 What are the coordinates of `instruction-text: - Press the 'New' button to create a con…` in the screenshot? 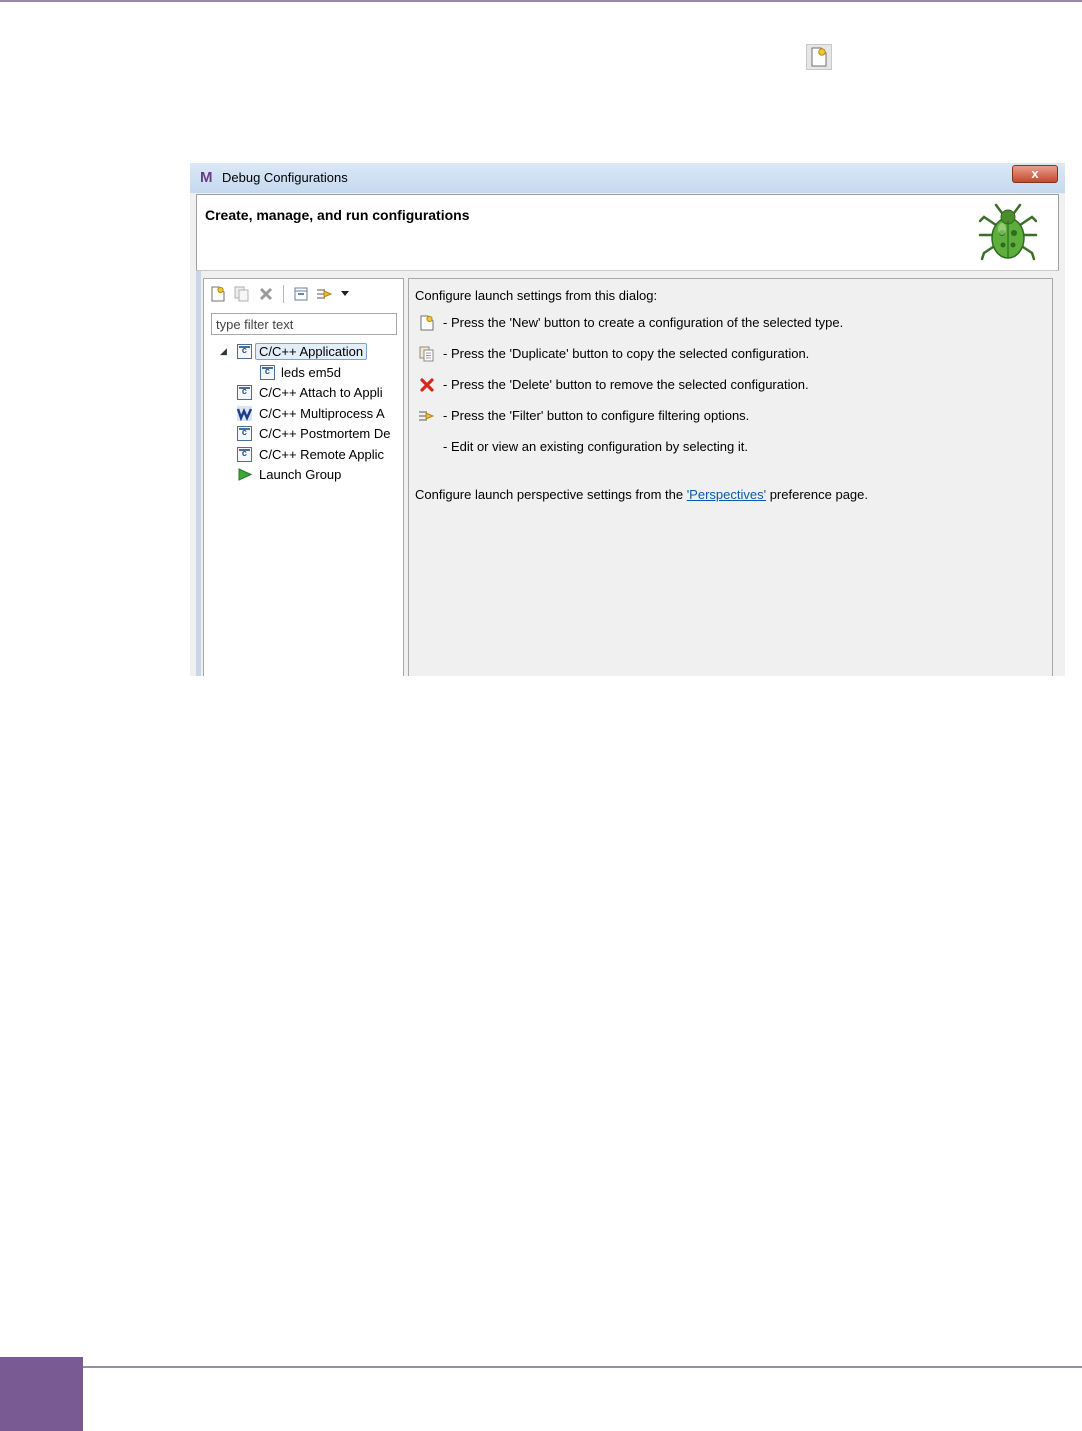 It's located at (643, 322).